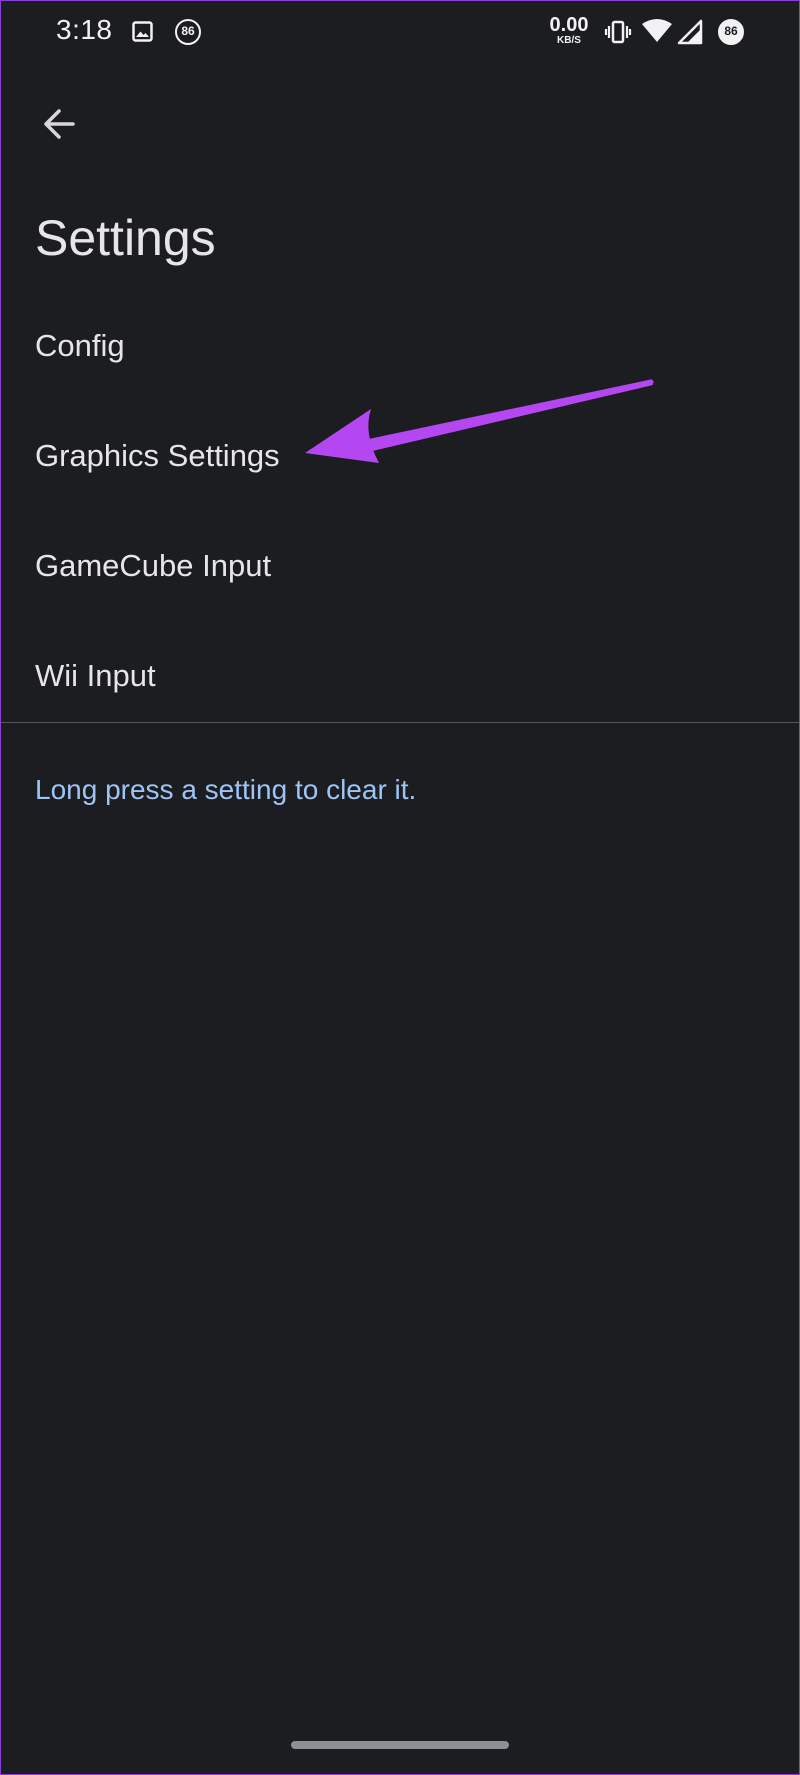 The height and width of the screenshot is (1775, 800). Describe the element at coordinates (226, 789) in the screenshot. I see `hint-text: Long press a setting to clear it.` at that location.